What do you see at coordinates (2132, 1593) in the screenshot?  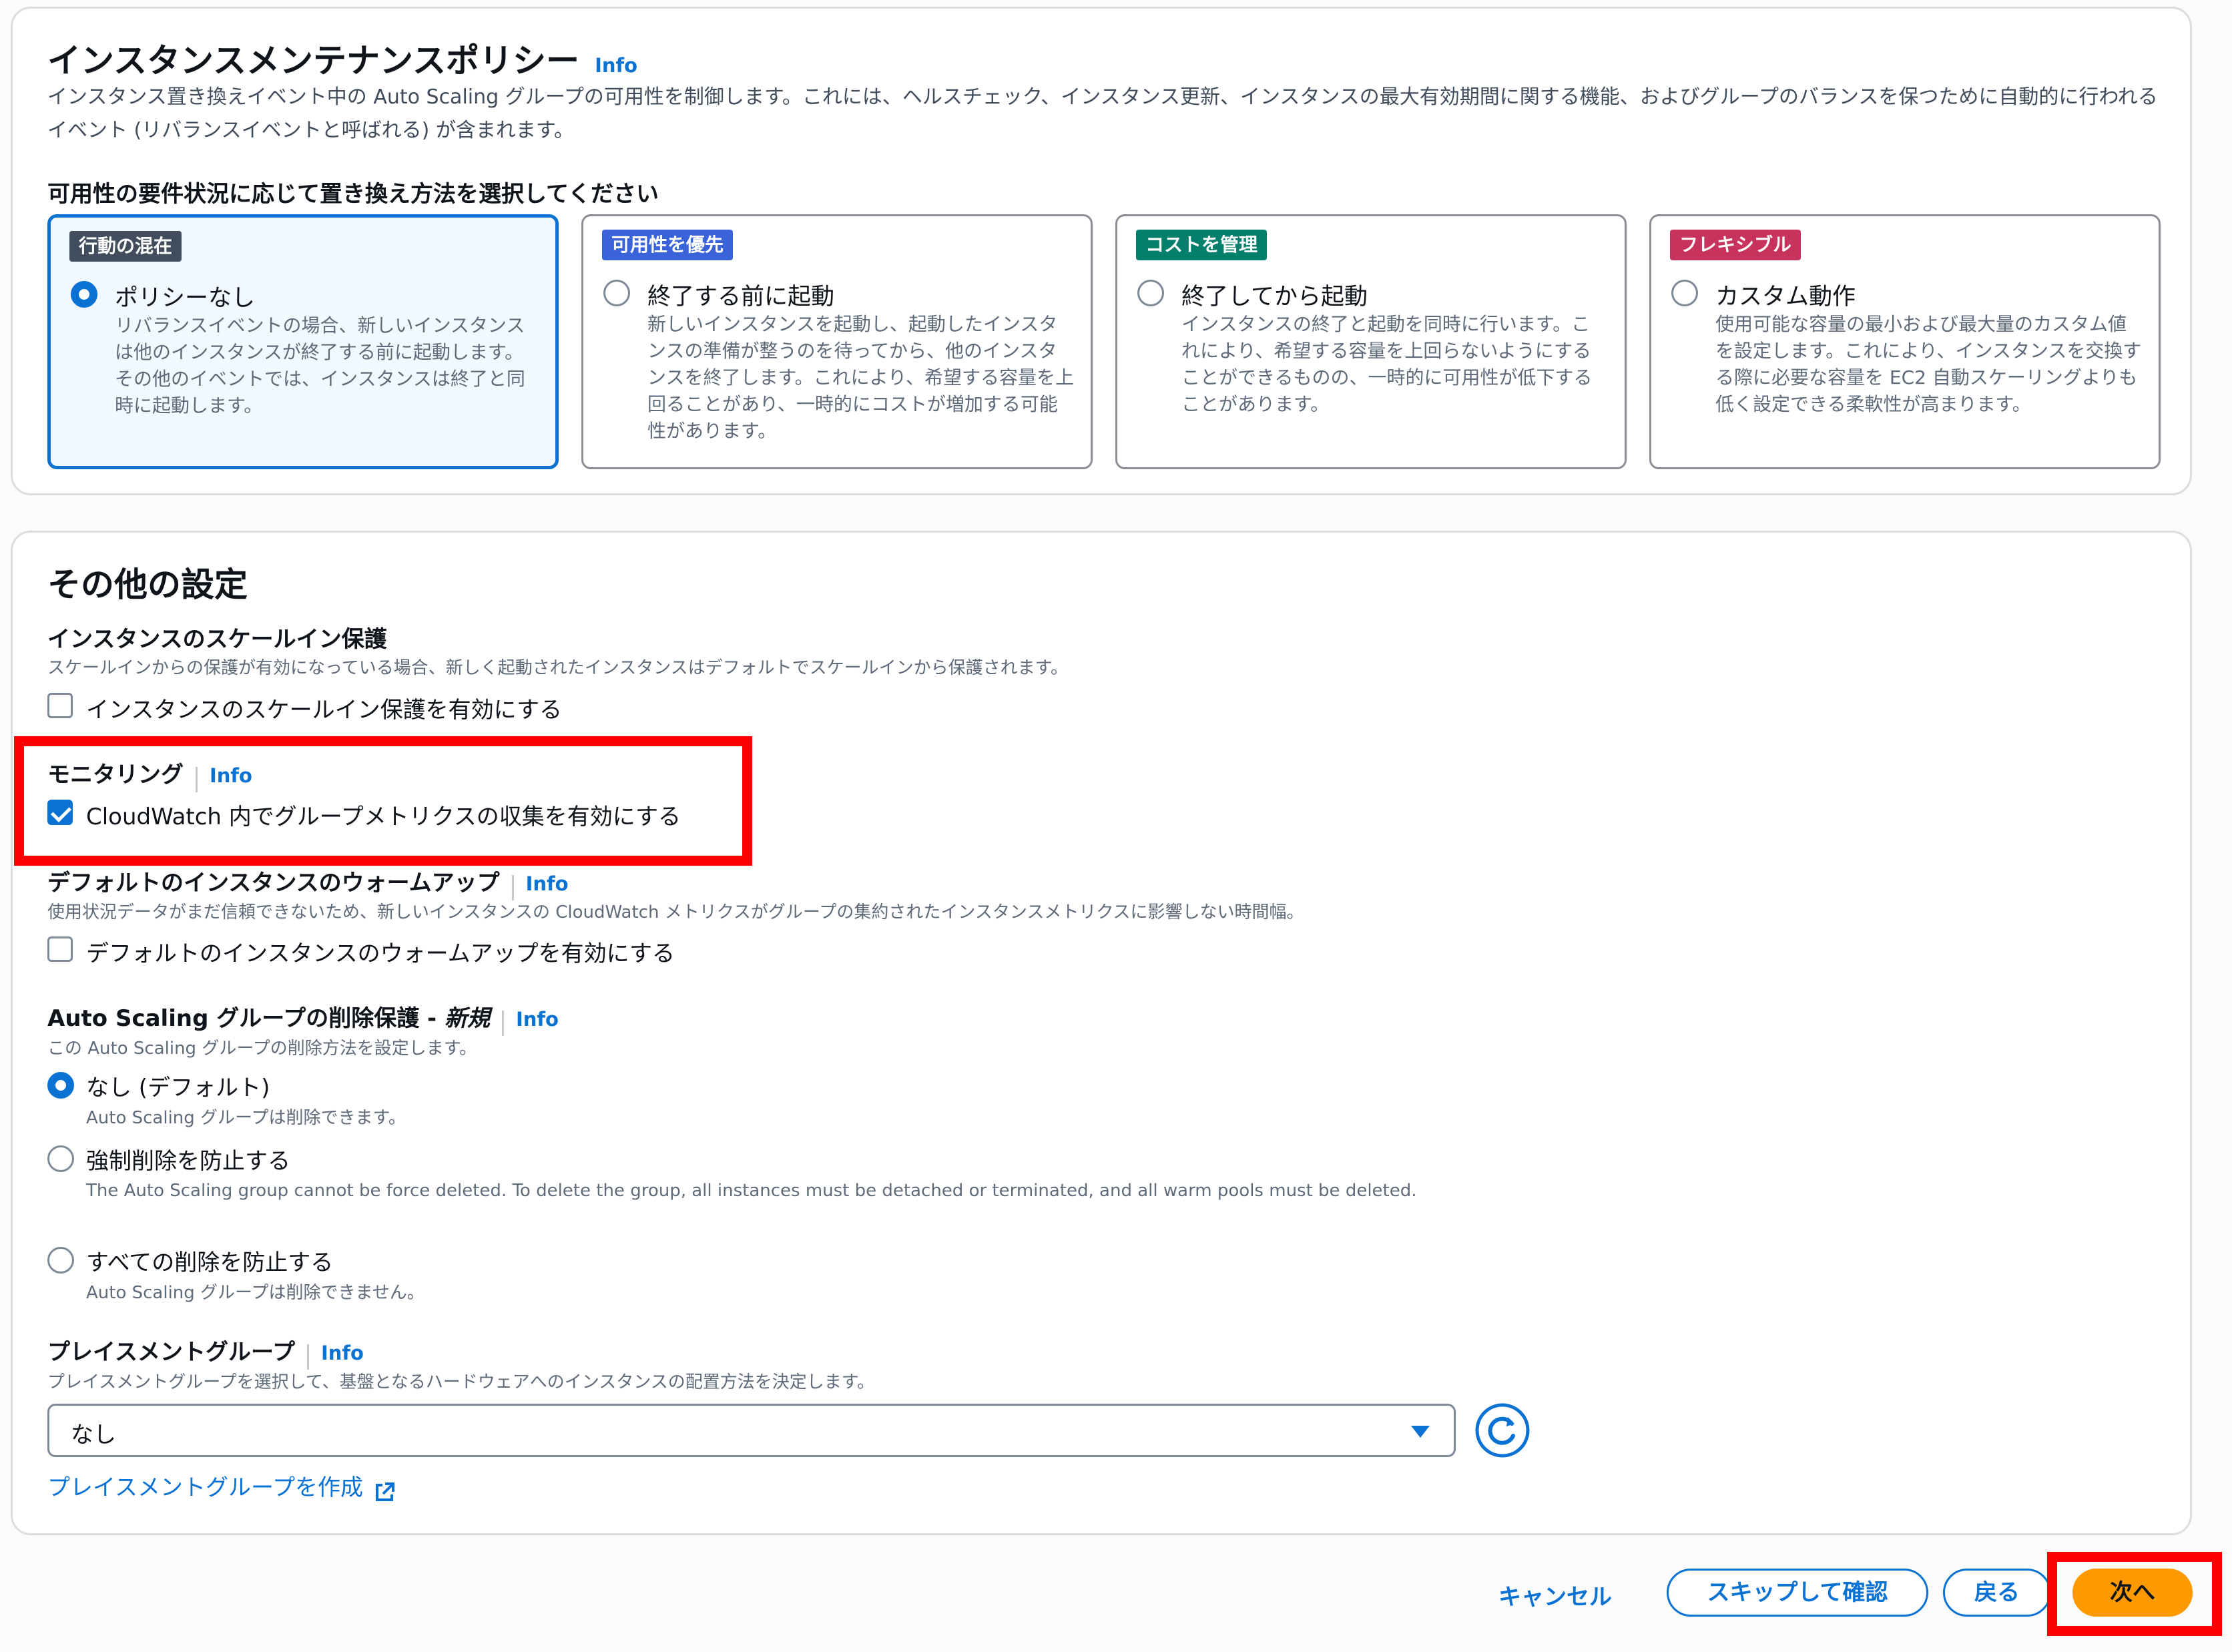 I see `next-button: 次へ` at bounding box center [2132, 1593].